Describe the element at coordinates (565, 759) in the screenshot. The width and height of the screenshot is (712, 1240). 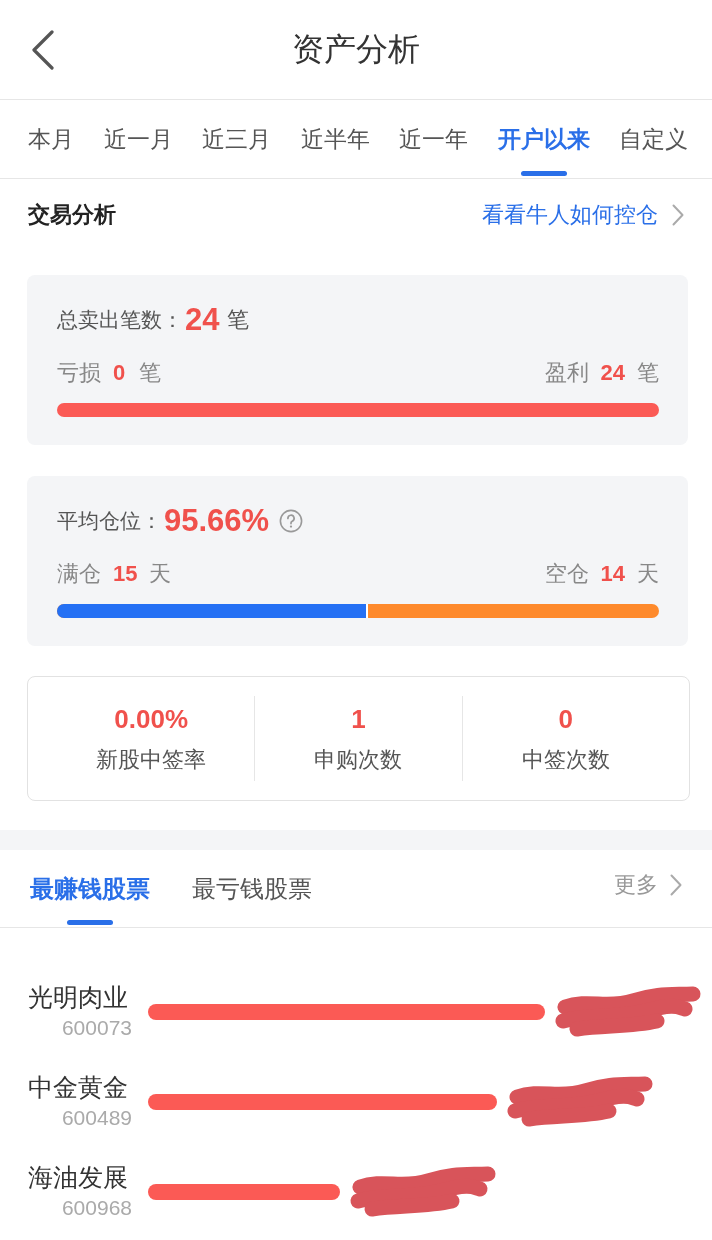
I see `stat-label: 中签次数` at that location.